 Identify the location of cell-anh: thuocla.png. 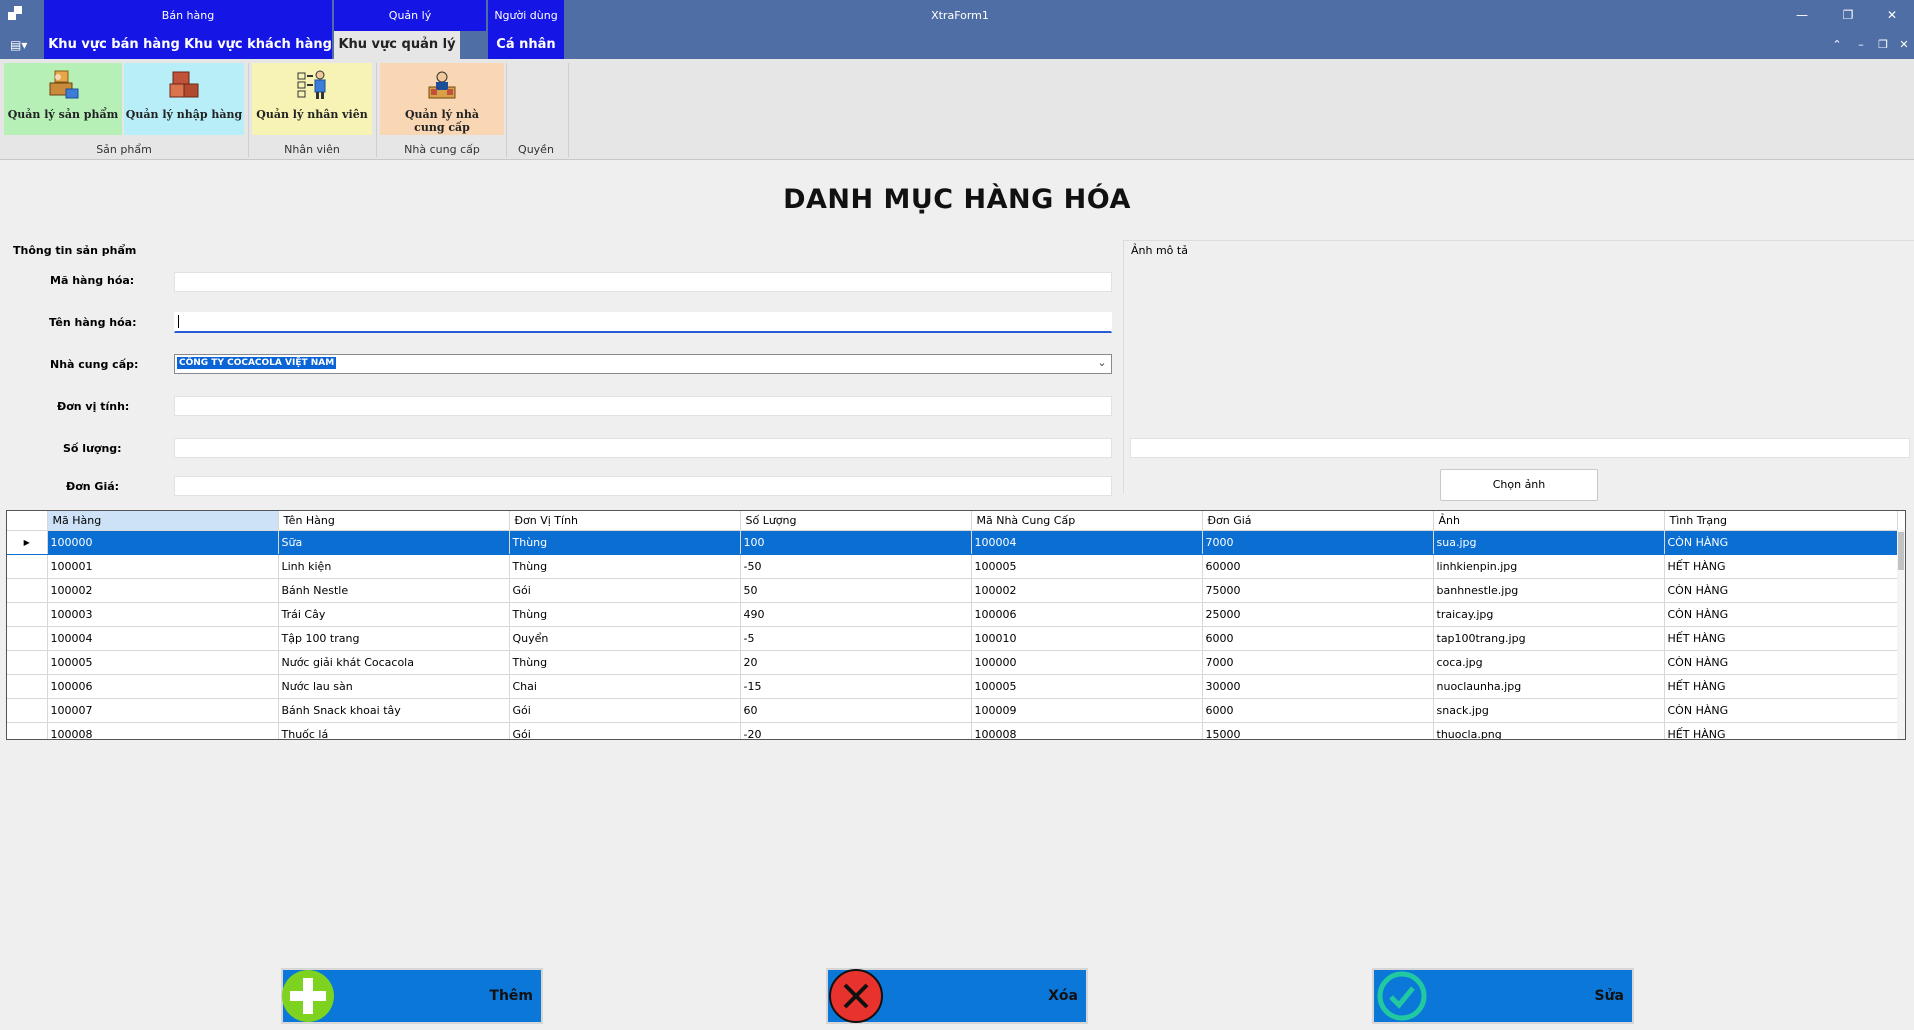
(1549, 730).